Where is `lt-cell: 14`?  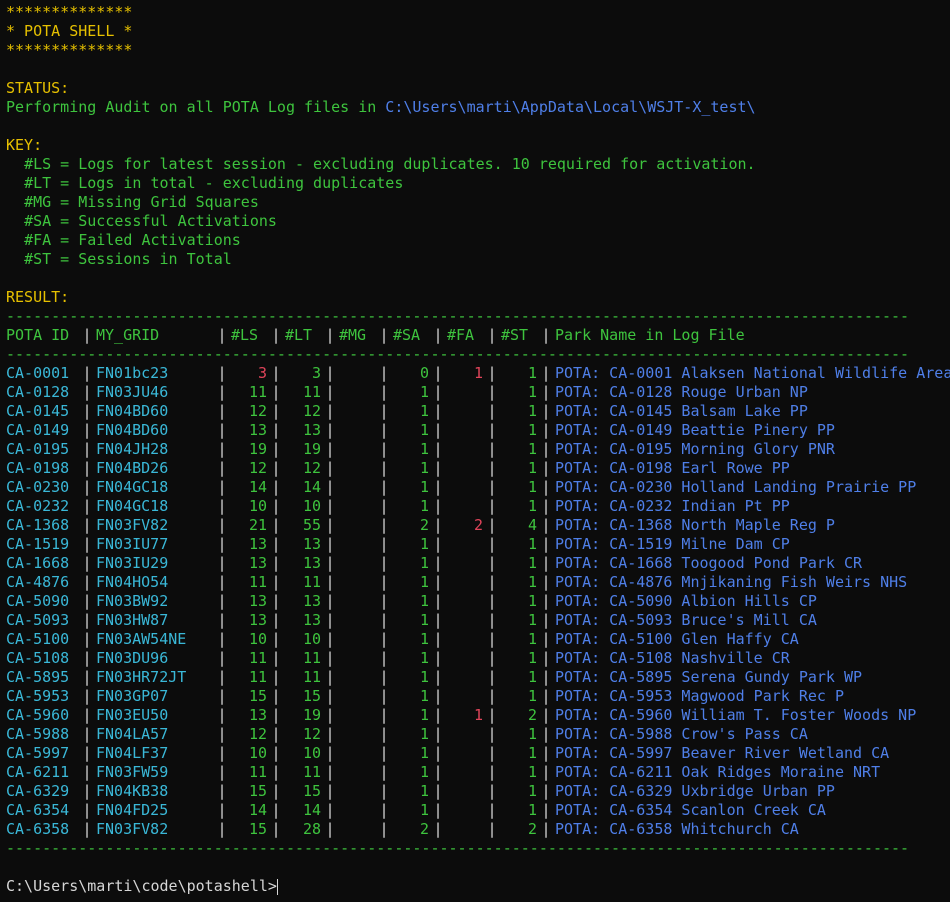 lt-cell: 14 is located at coordinates (311, 810).